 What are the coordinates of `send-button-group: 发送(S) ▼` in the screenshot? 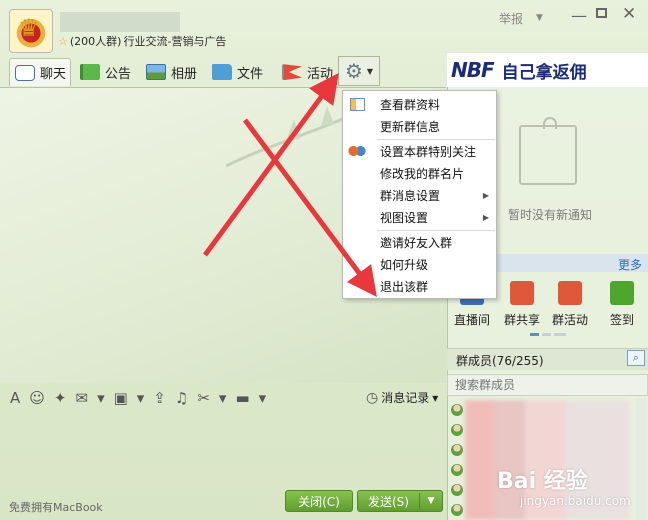 It's located at (400, 501).